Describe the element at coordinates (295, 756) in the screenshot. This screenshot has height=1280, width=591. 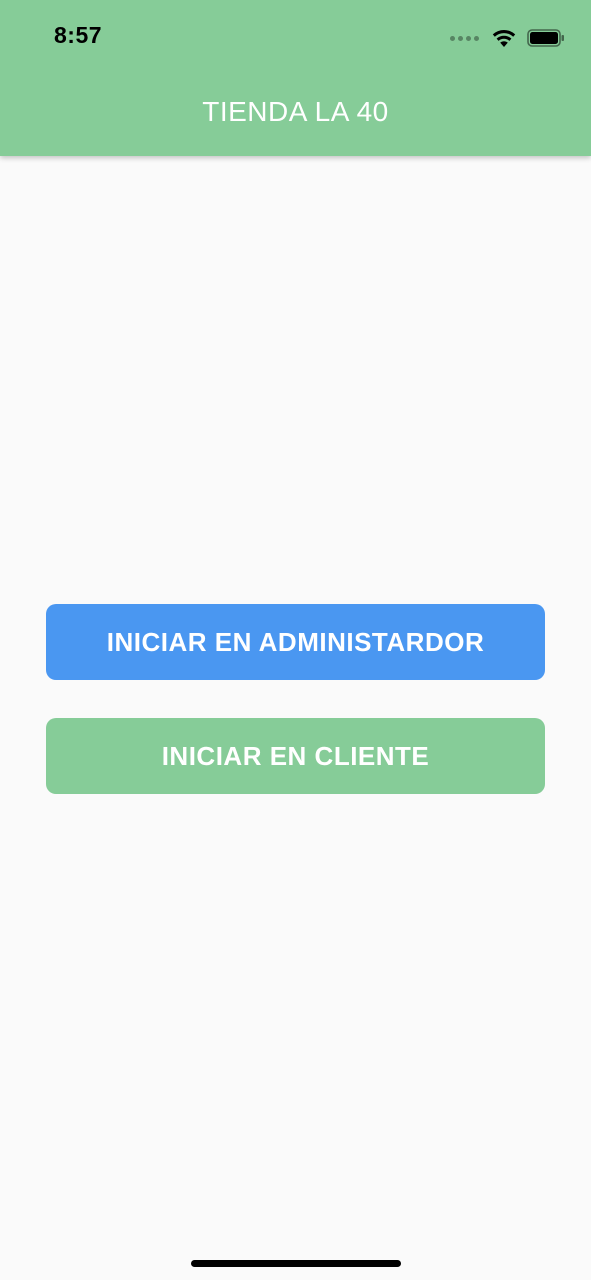
I see `login-client-button: INICIAR EN CLIENTE` at that location.